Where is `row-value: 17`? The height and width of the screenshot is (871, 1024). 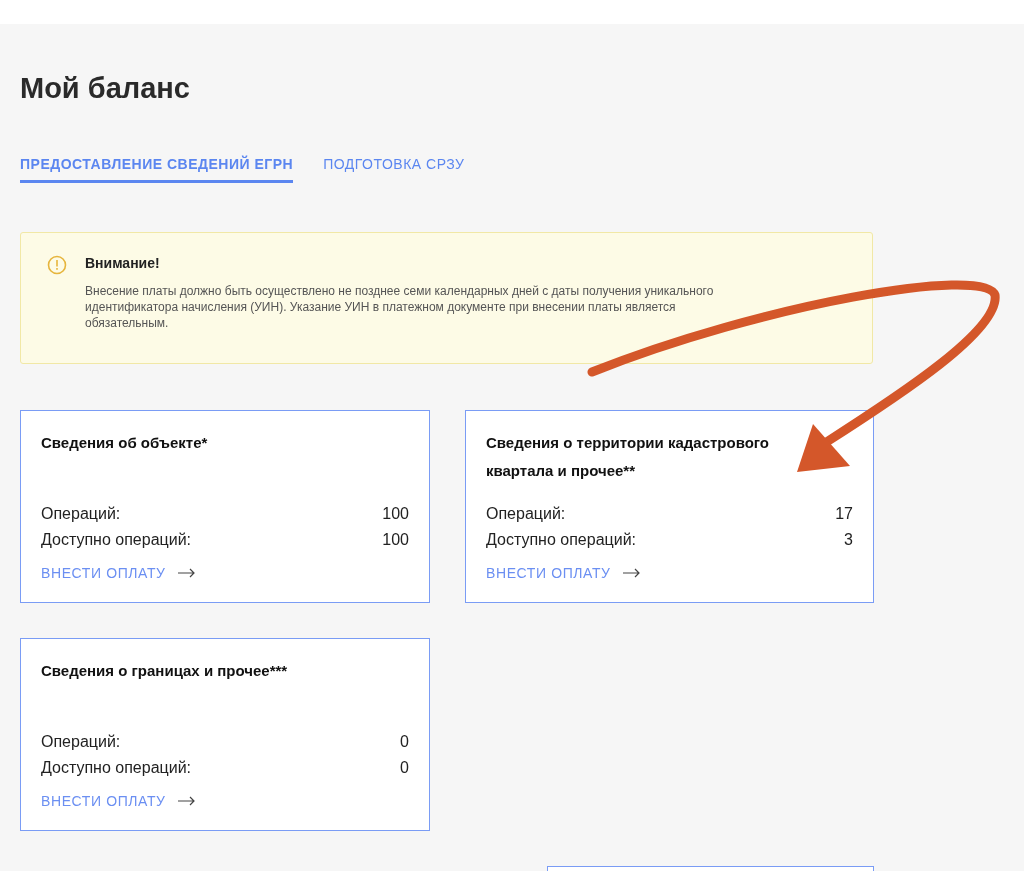 row-value: 17 is located at coordinates (844, 514).